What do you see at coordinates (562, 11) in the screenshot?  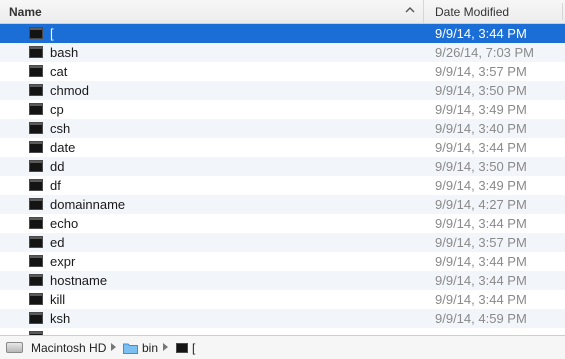 I see `column-divider` at bounding box center [562, 11].